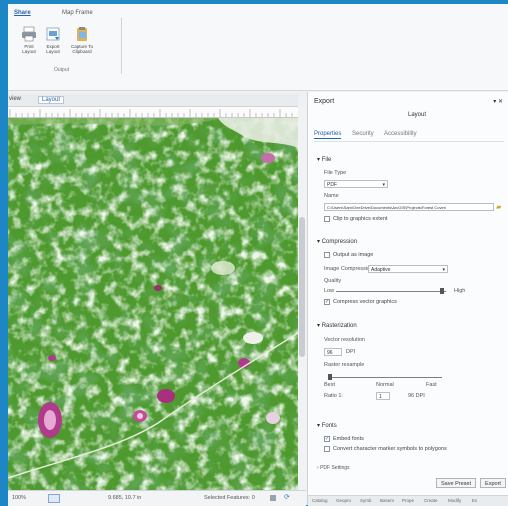 The image size is (508, 506). I want to click on capture-clipboard-button: Capture To Clipboard, so click(82, 40).